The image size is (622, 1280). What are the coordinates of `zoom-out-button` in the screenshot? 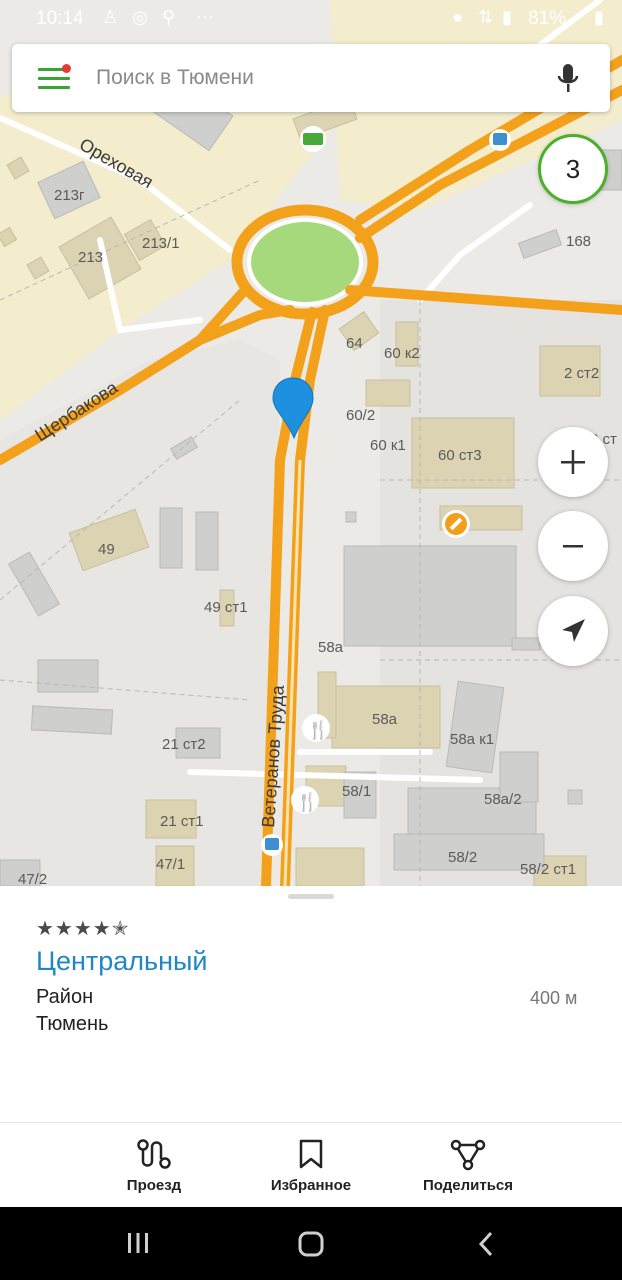 It's located at (573, 546).